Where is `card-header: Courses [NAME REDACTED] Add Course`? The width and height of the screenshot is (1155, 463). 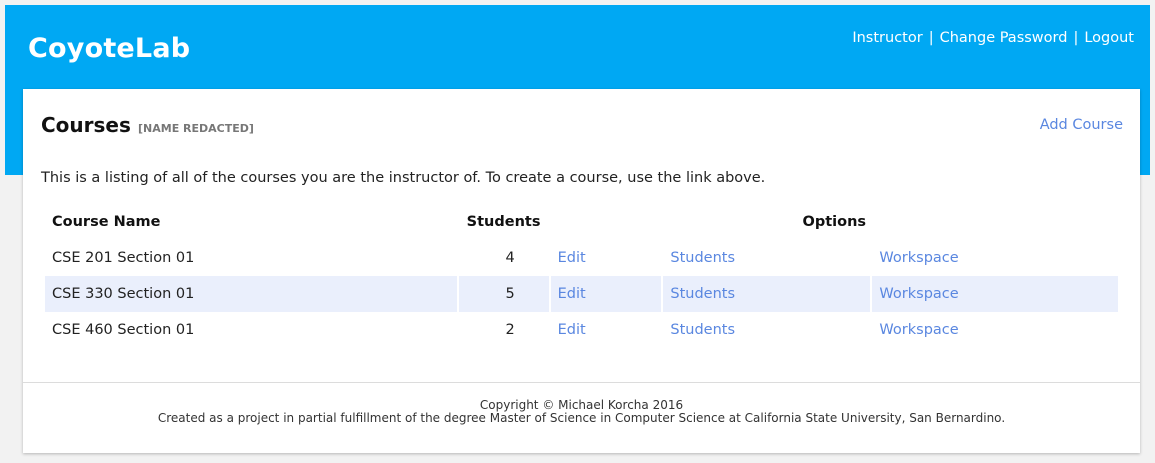
card-header: Courses [NAME REDACTED] Add Course is located at coordinates (582, 125).